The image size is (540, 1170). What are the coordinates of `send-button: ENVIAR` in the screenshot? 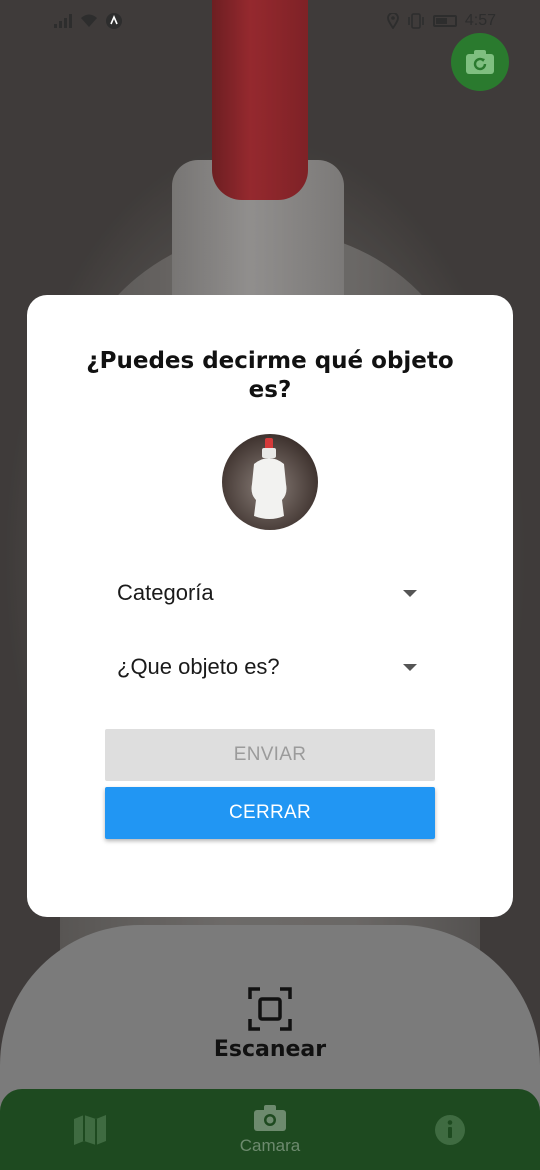 It's located at (270, 755).